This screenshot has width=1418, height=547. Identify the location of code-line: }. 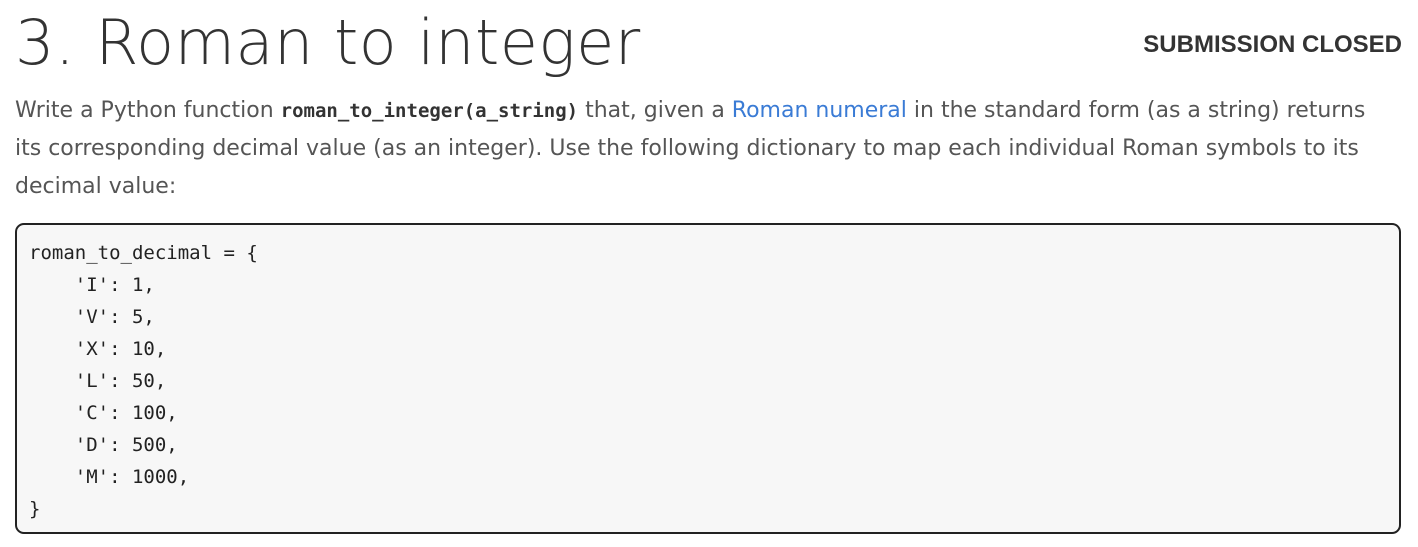
(35, 509).